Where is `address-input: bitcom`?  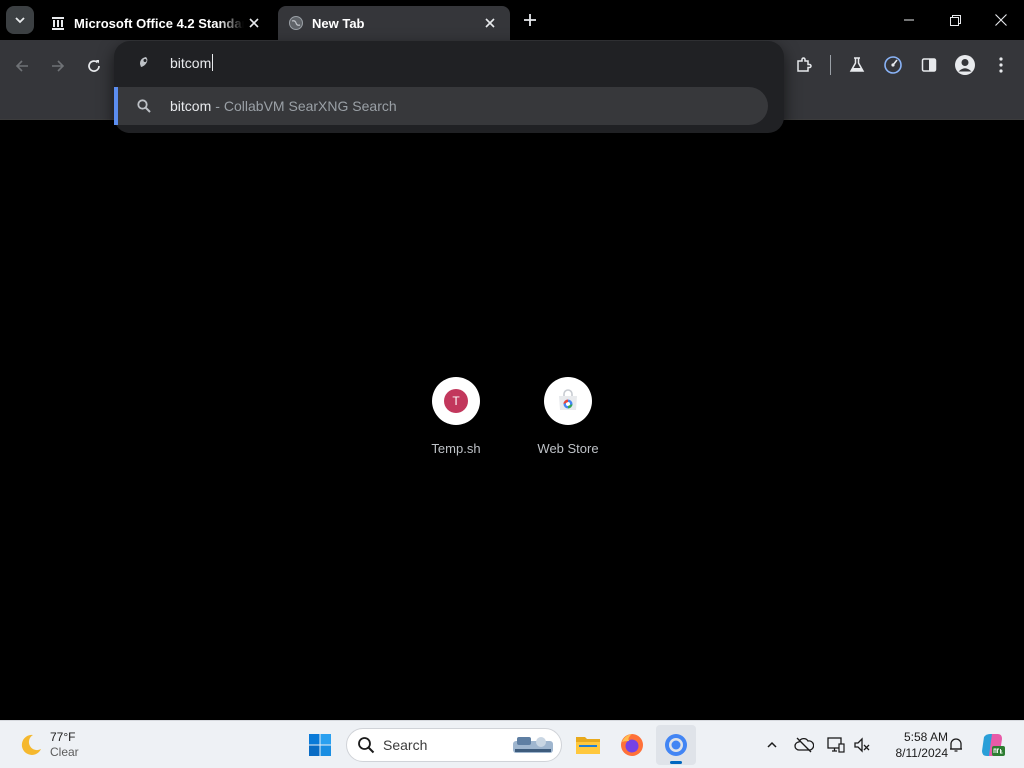
address-input: bitcom is located at coordinates (192, 62).